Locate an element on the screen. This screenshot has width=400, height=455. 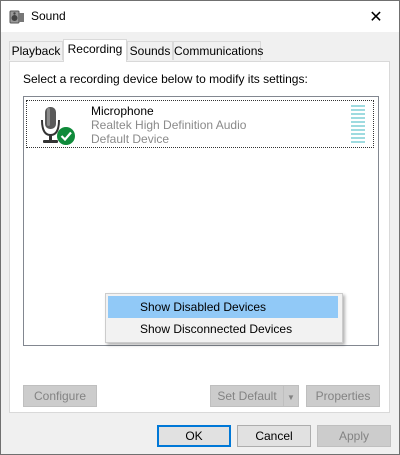
cancel-button: Cancel is located at coordinates (274, 436).